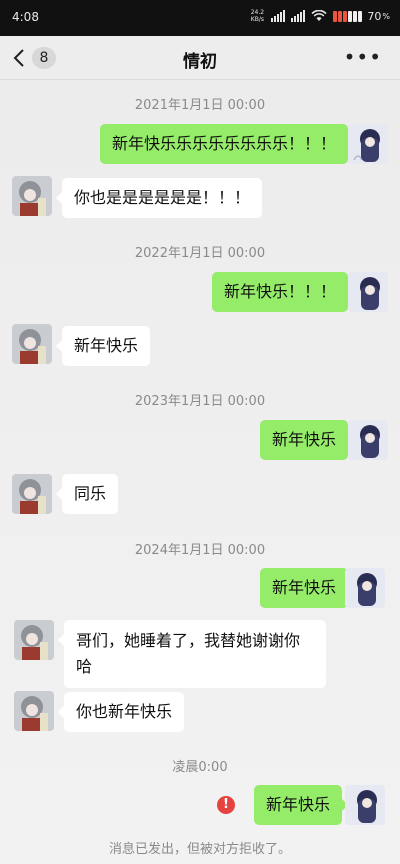 The image size is (400, 864). What do you see at coordinates (87, 494) in the screenshot?
I see `received-message: 同乐` at bounding box center [87, 494].